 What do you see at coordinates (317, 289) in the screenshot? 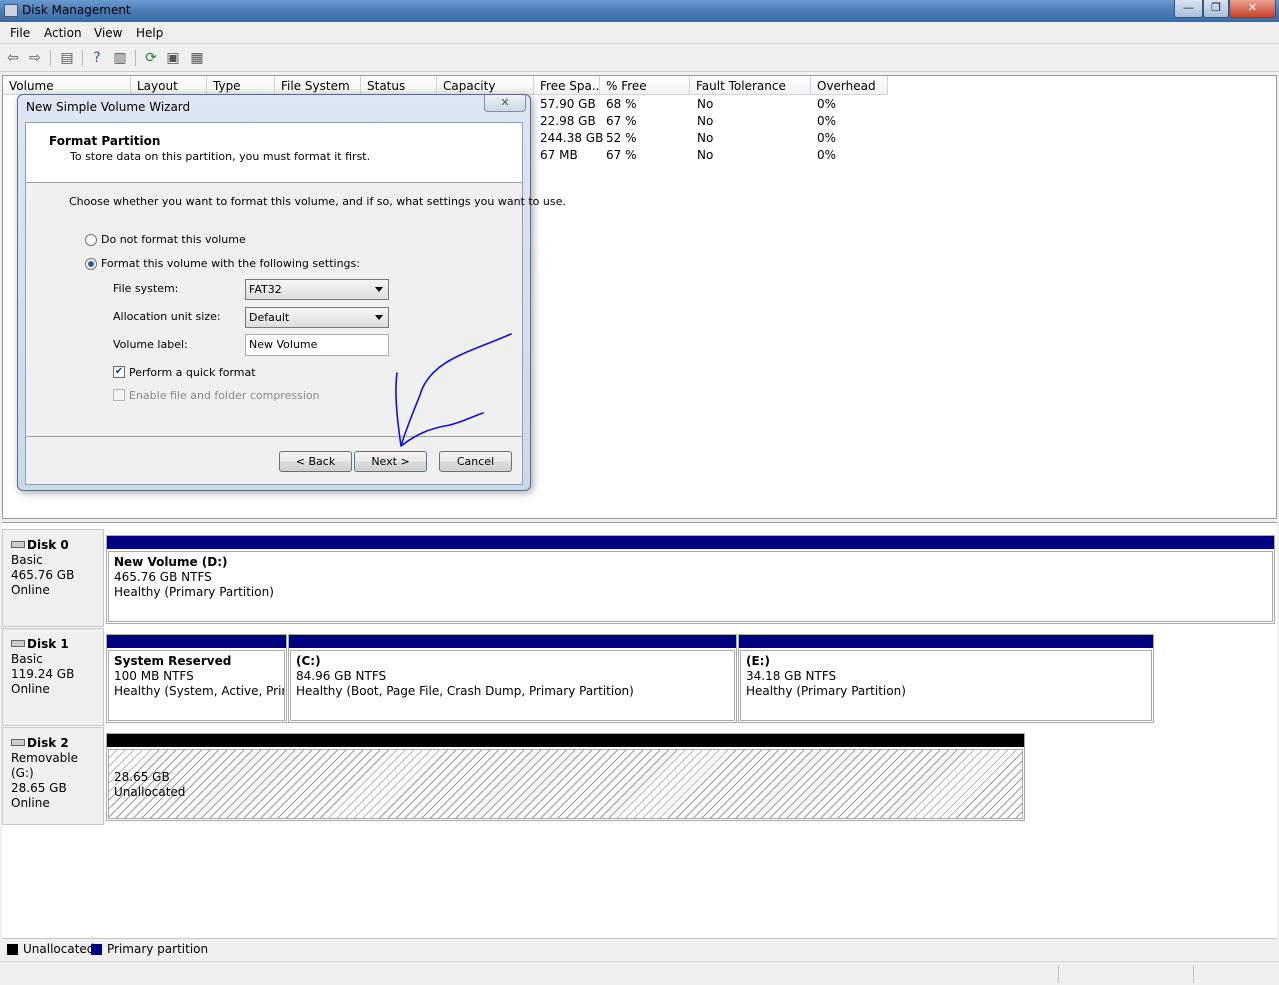
I see `file-system-select: FAT32` at bounding box center [317, 289].